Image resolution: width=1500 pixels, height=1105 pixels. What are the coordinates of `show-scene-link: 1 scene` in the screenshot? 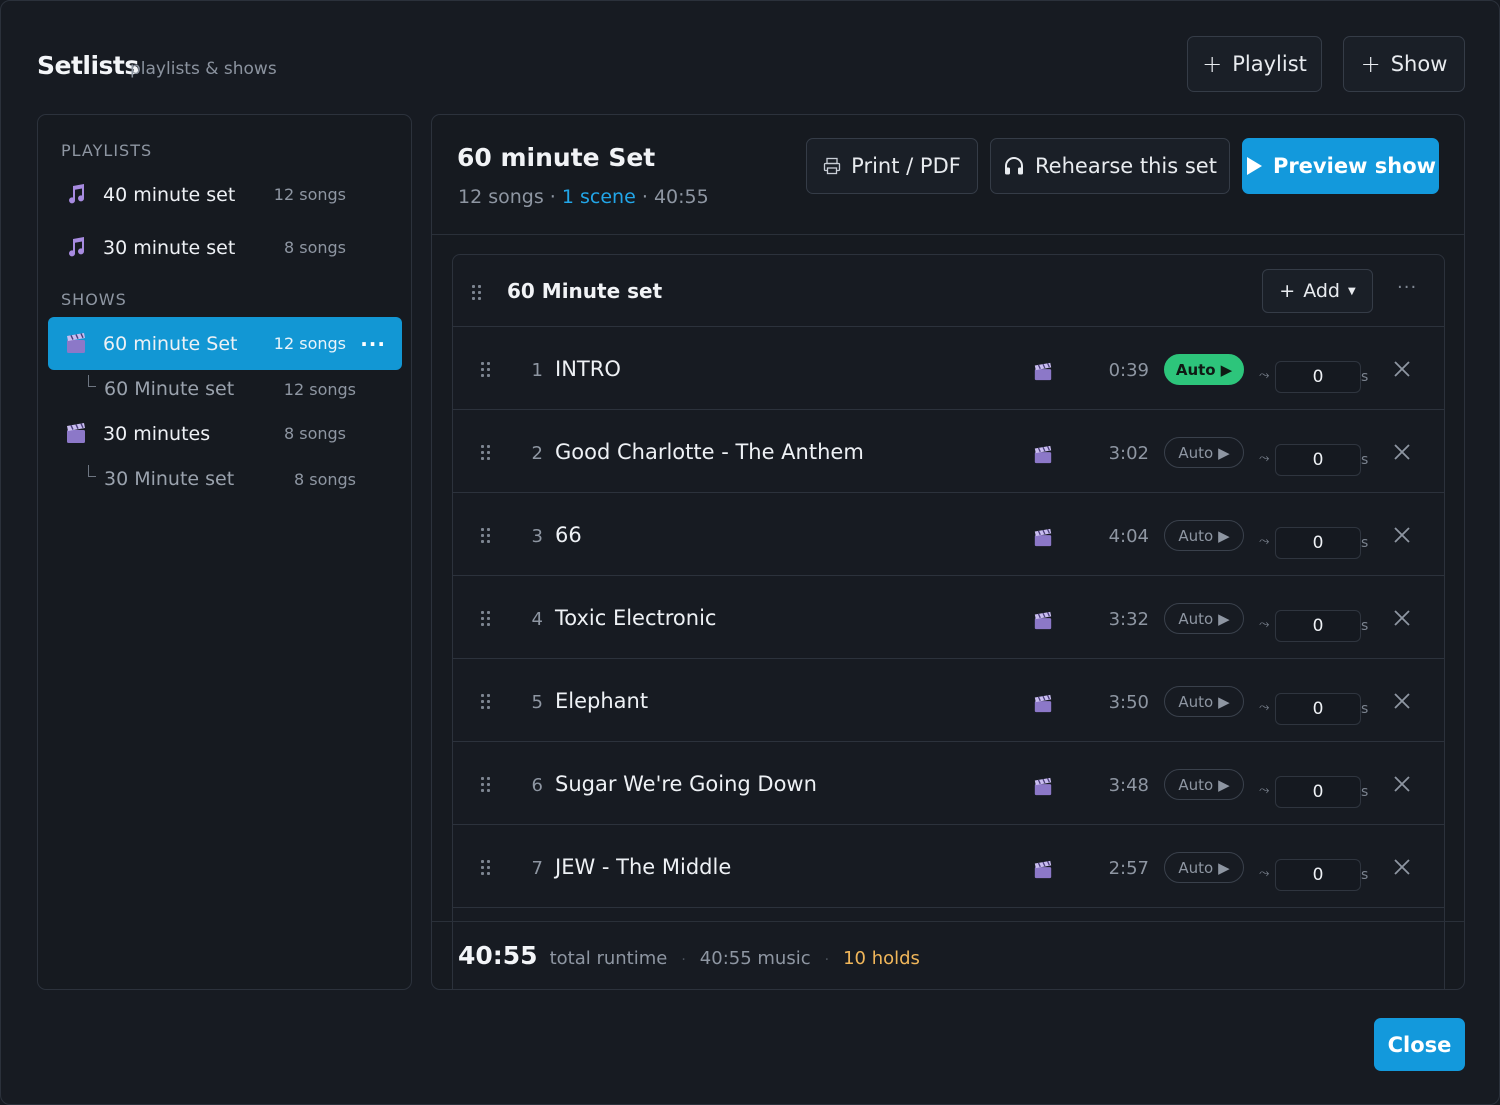 It's located at (599, 197).